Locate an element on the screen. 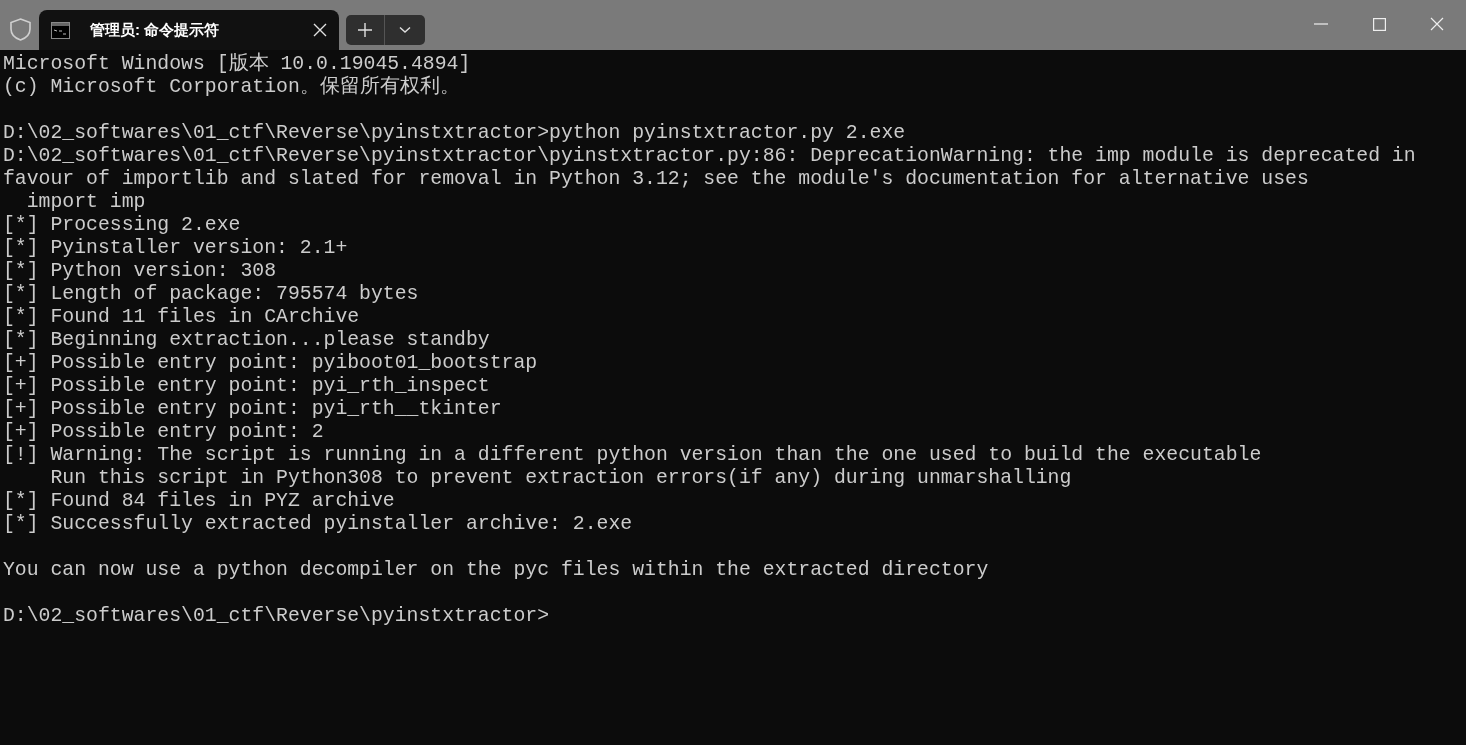 The width and height of the screenshot is (1466, 745). terminal-line: [*] Beginning extraction...please standby is located at coordinates (246, 340).